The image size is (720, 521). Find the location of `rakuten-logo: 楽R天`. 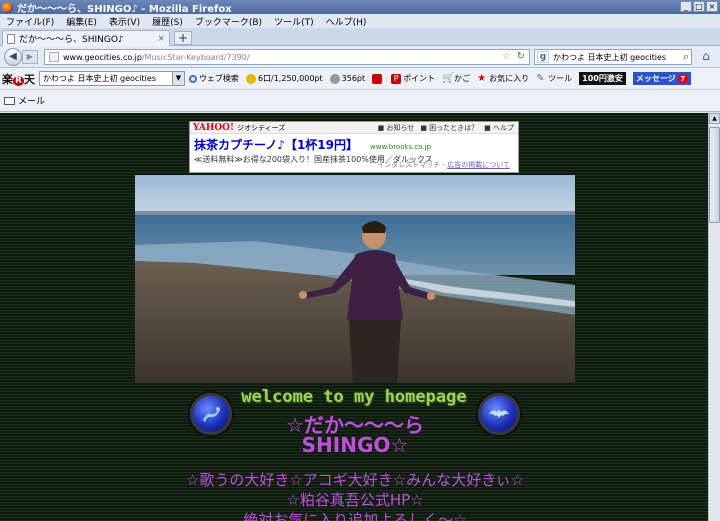

rakuten-logo: 楽R天 is located at coordinates (18, 79).